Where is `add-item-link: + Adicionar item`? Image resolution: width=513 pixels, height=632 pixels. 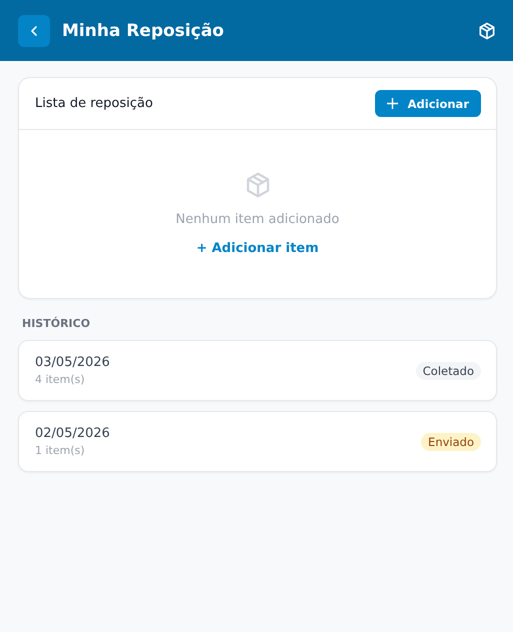
add-item-link: + Adicionar item is located at coordinates (257, 248).